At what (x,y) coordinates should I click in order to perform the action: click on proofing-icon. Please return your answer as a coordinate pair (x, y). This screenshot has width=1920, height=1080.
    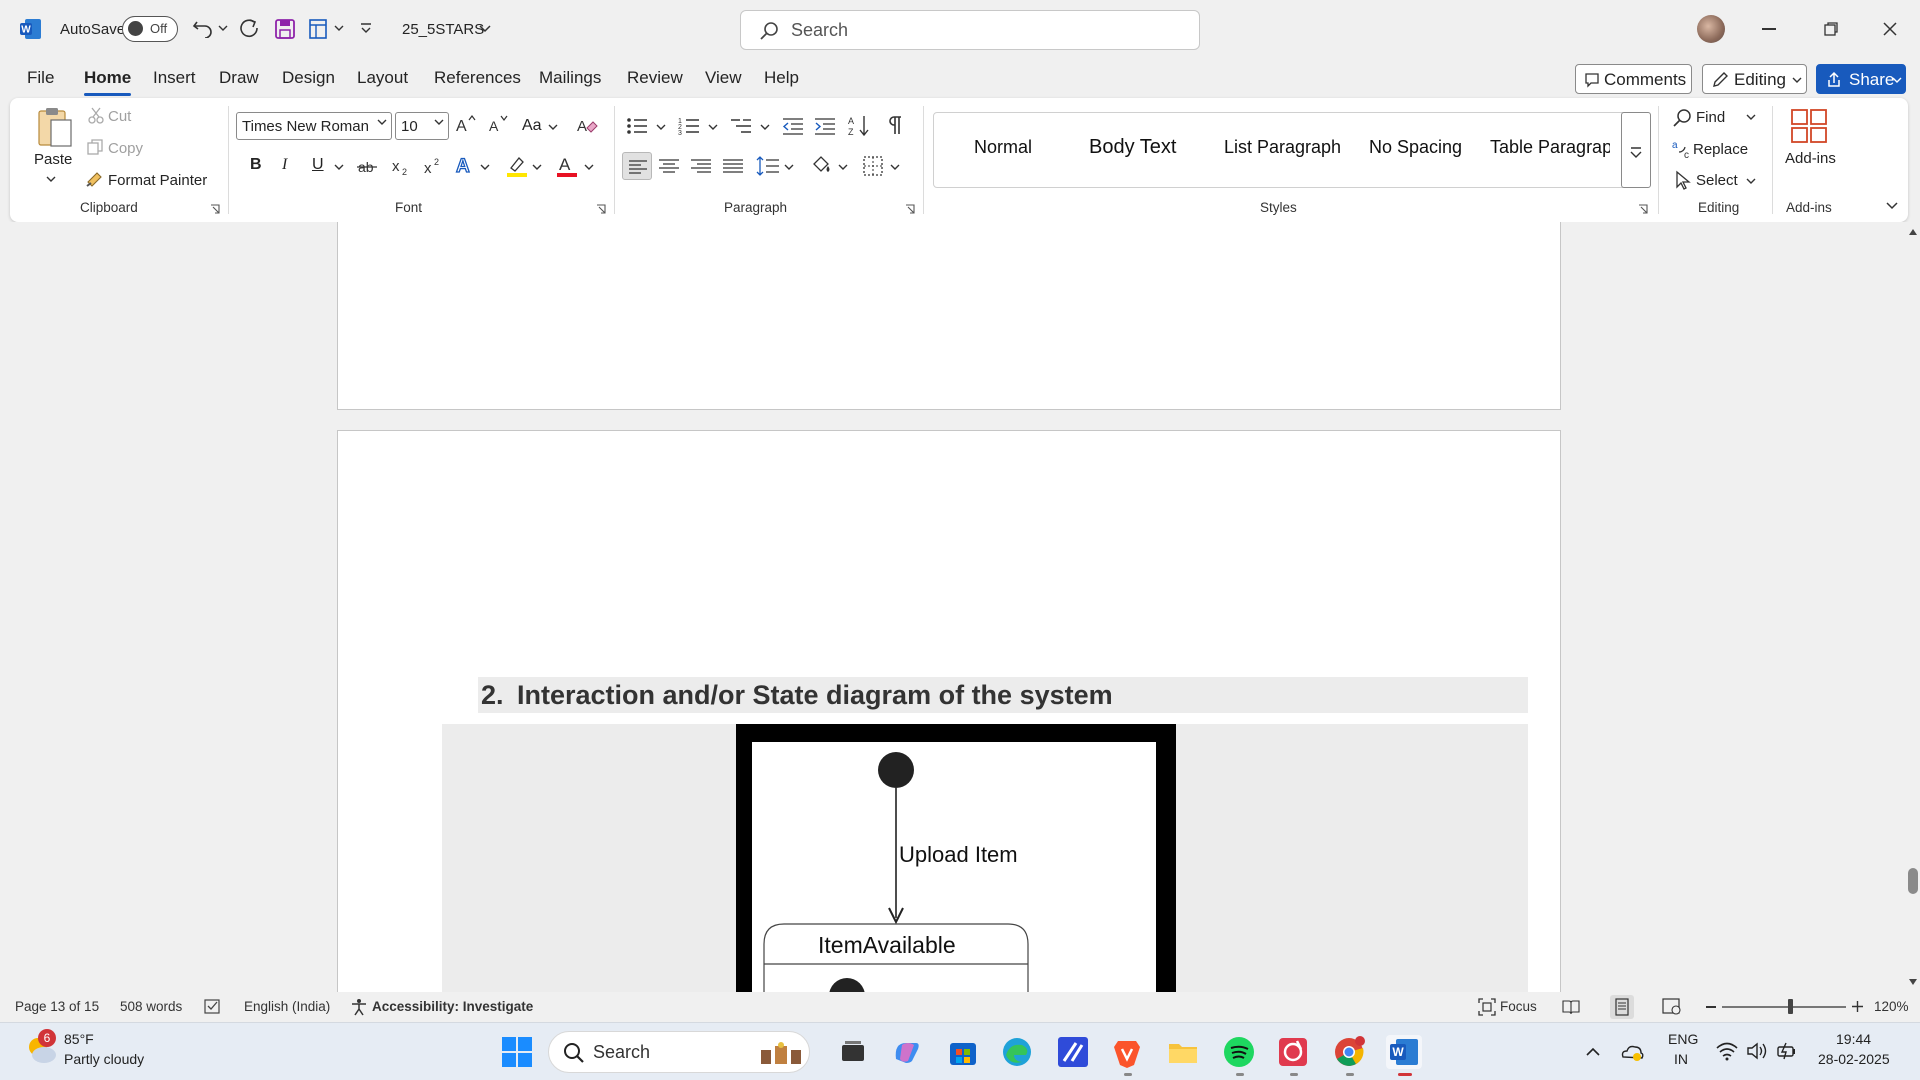
    Looking at the image, I should click on (213, 1007).